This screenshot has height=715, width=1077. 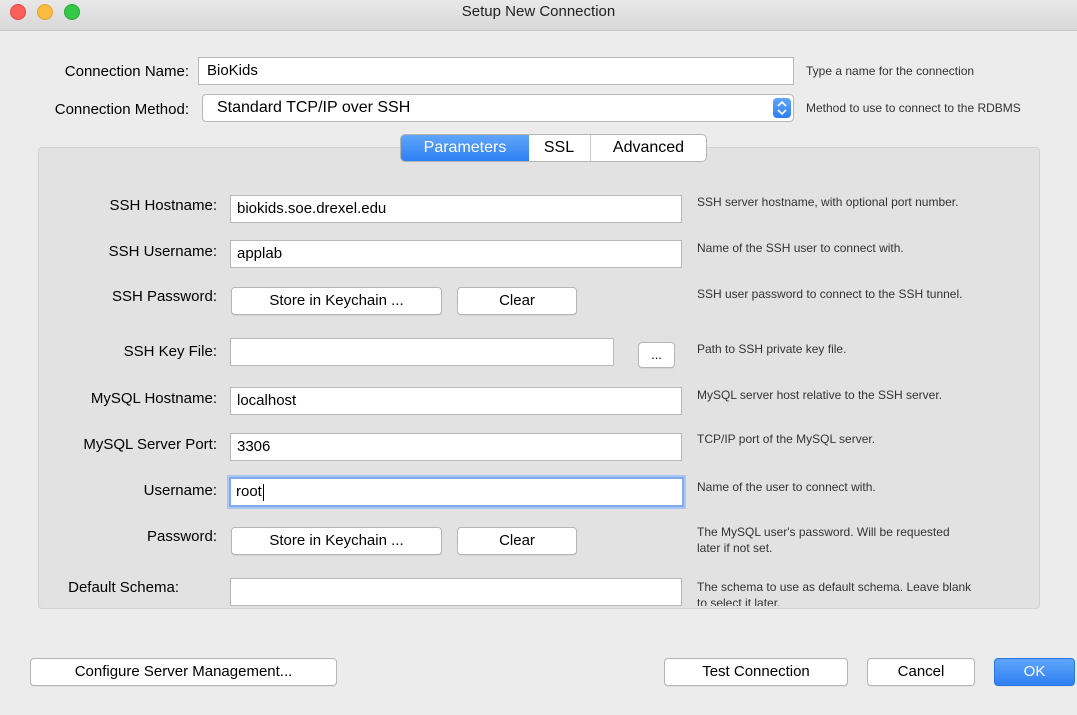 What do you see at coordinates (181, 536) in the screenshot?
I see `password-label: Password:` at bounding box center [181, 536].